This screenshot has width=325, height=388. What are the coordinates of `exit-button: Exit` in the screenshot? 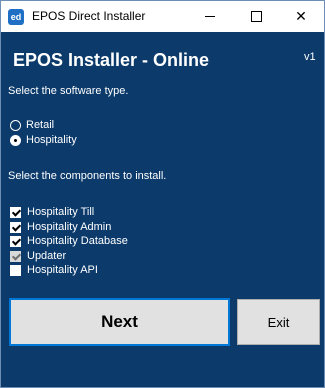 It's located at (278, 322).